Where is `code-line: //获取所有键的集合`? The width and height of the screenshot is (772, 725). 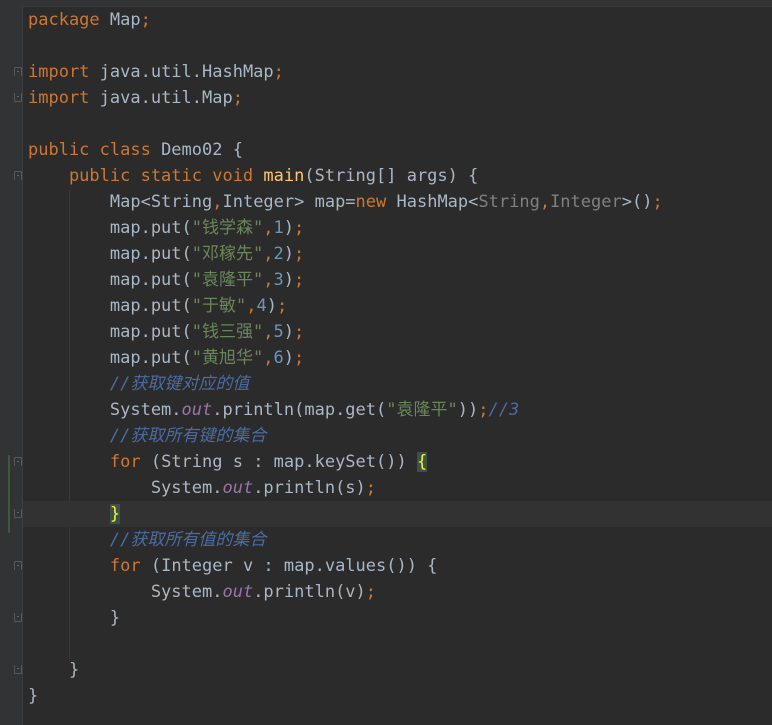
code-line: //获取所有键的集合 is located at coordinates (400, 436).